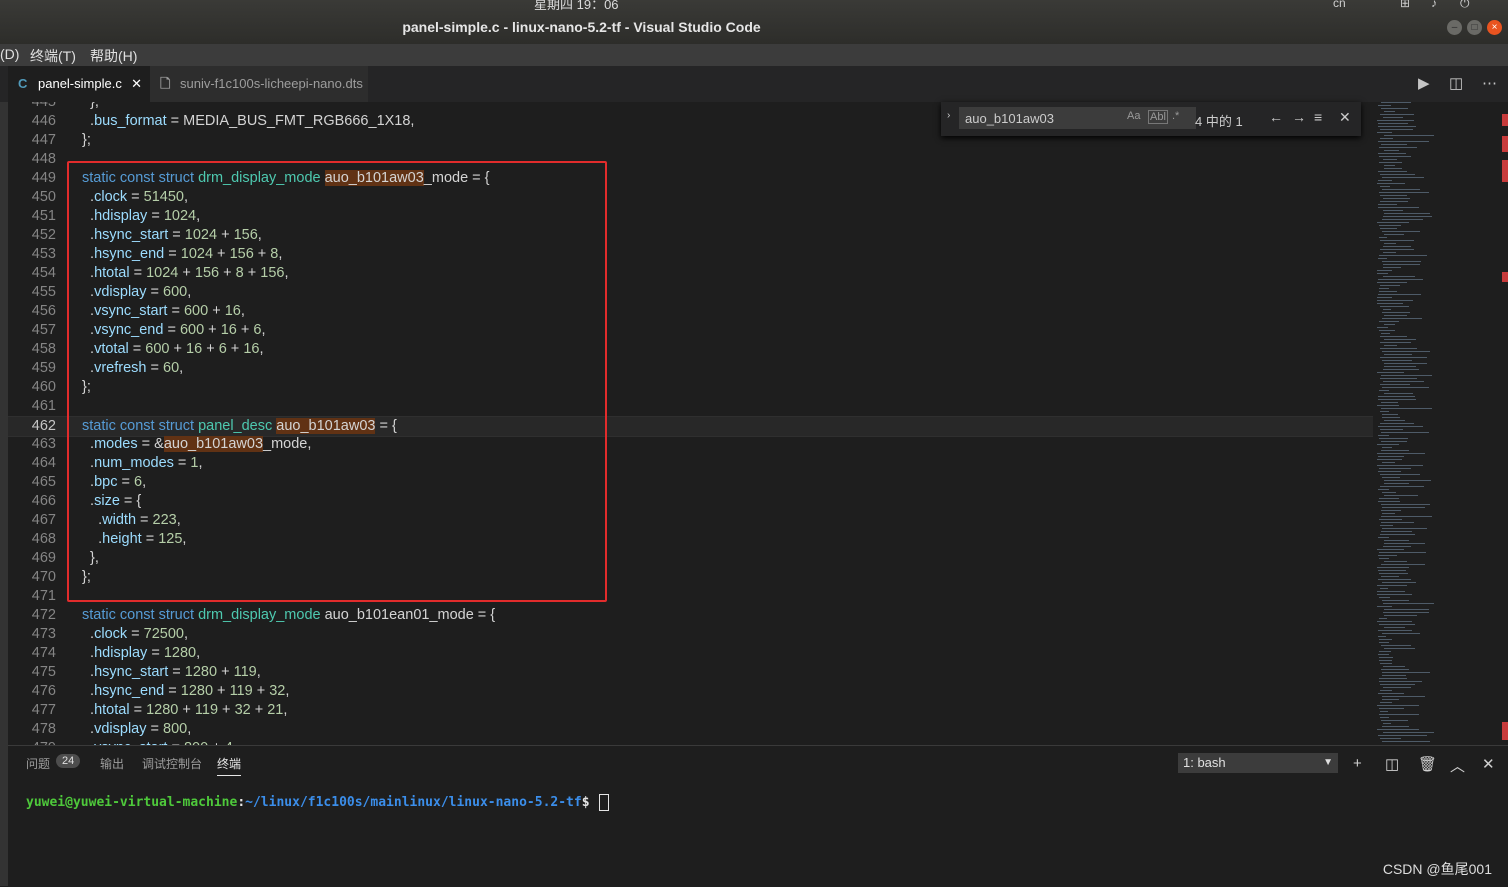  Describe the element at coordinates (1424, 83) in the screenshot. I see `run-icon: ▶` at that location.